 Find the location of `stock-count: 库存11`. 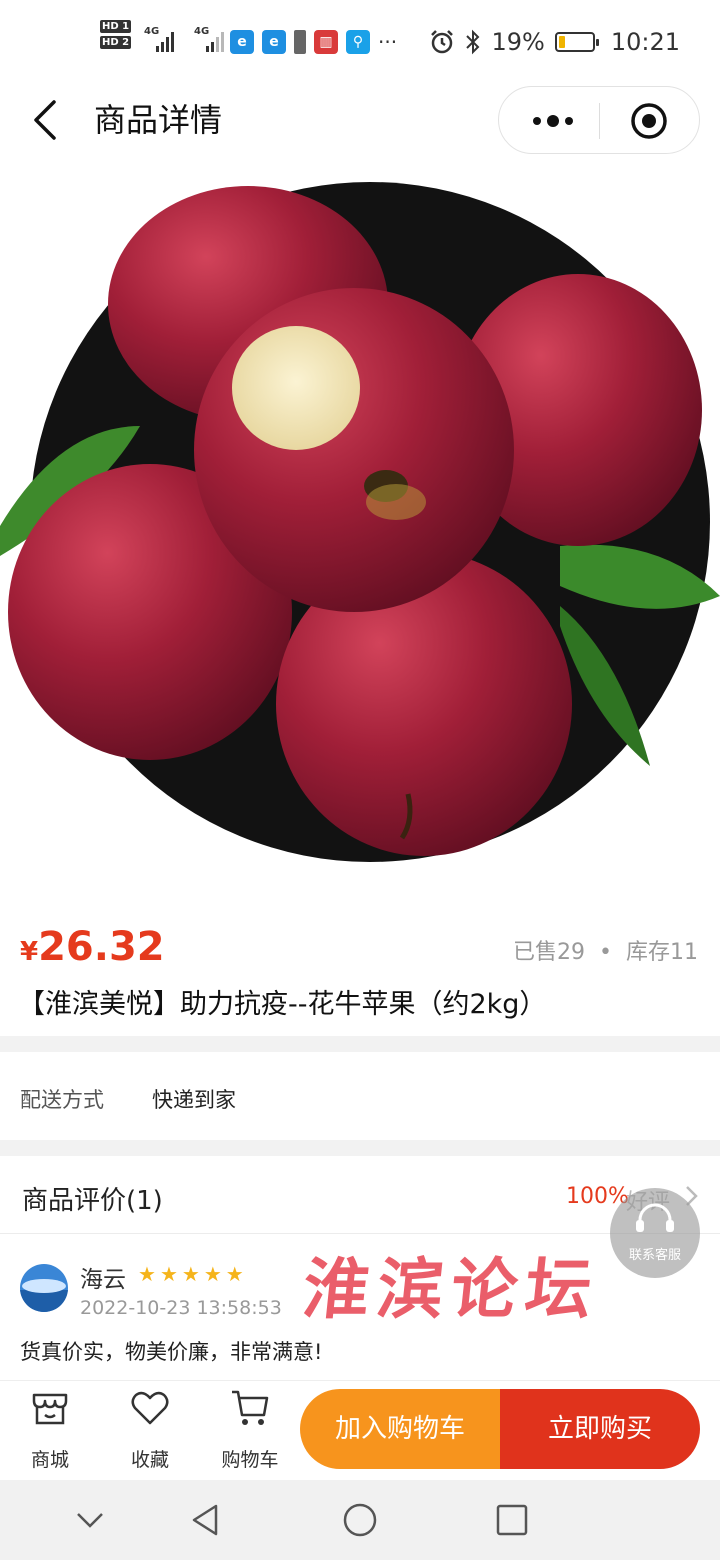

stock-count: 库存11 is located at coordinates (662, 952).